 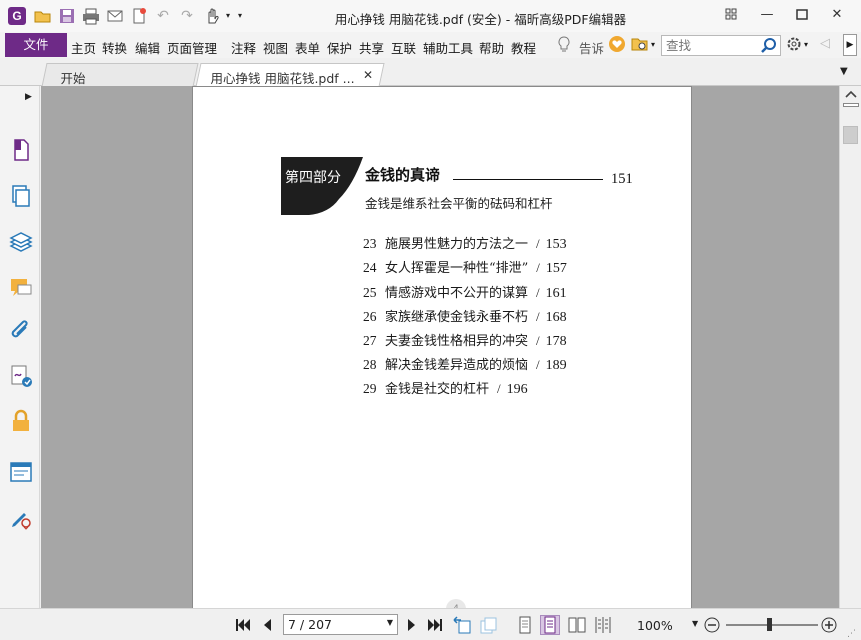 What do you see at coordinates (488, 625) in the screenshot?
I see `next-view-icon` at bounding box center [488, 625].